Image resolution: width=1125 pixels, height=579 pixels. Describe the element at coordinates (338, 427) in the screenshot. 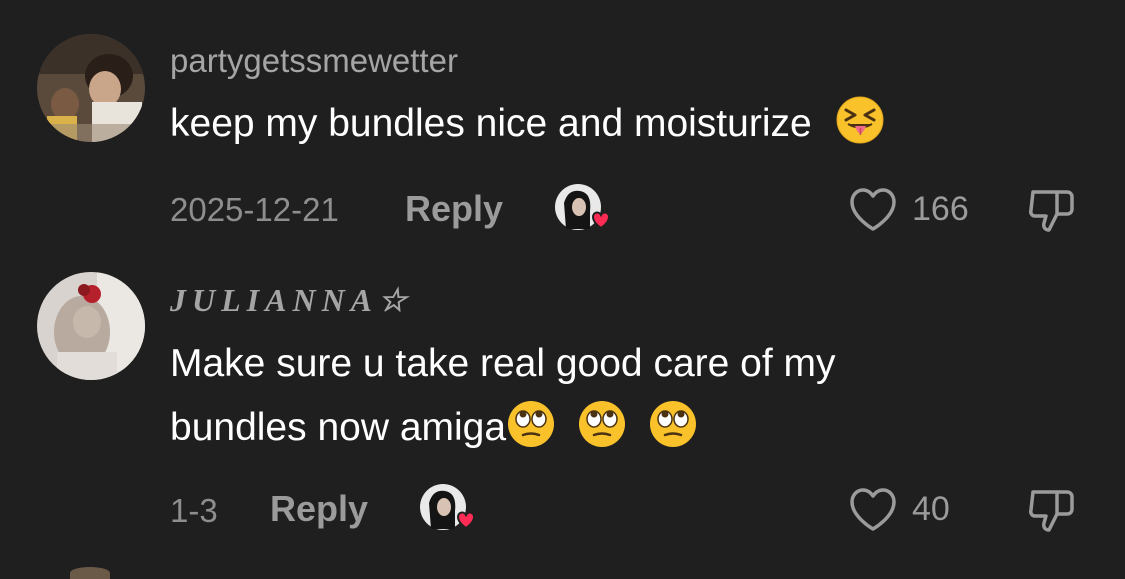

I see `comment-text-line: bundles now amiga` at that location.